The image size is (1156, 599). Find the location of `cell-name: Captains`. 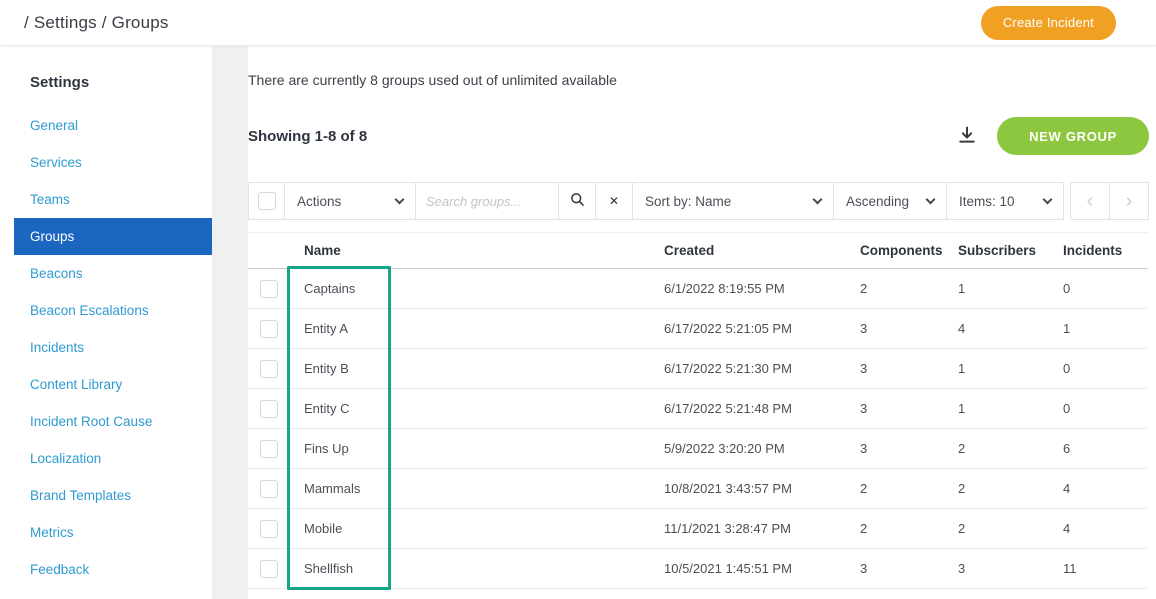

cell-name: Captains is located at coordinates (476, 288).